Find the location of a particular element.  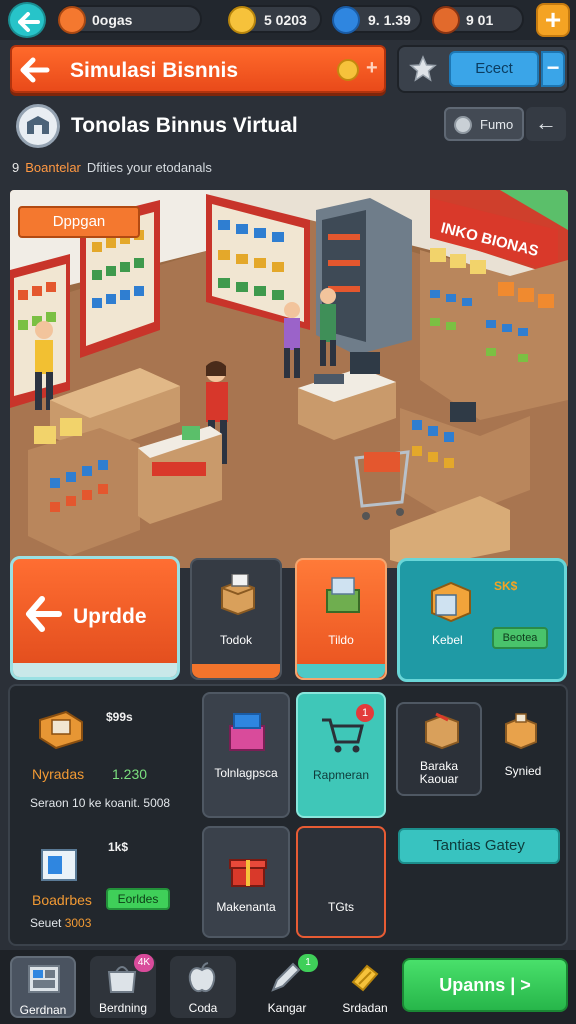

location-pin-icon: 9 is located at coordinates (16, 167).